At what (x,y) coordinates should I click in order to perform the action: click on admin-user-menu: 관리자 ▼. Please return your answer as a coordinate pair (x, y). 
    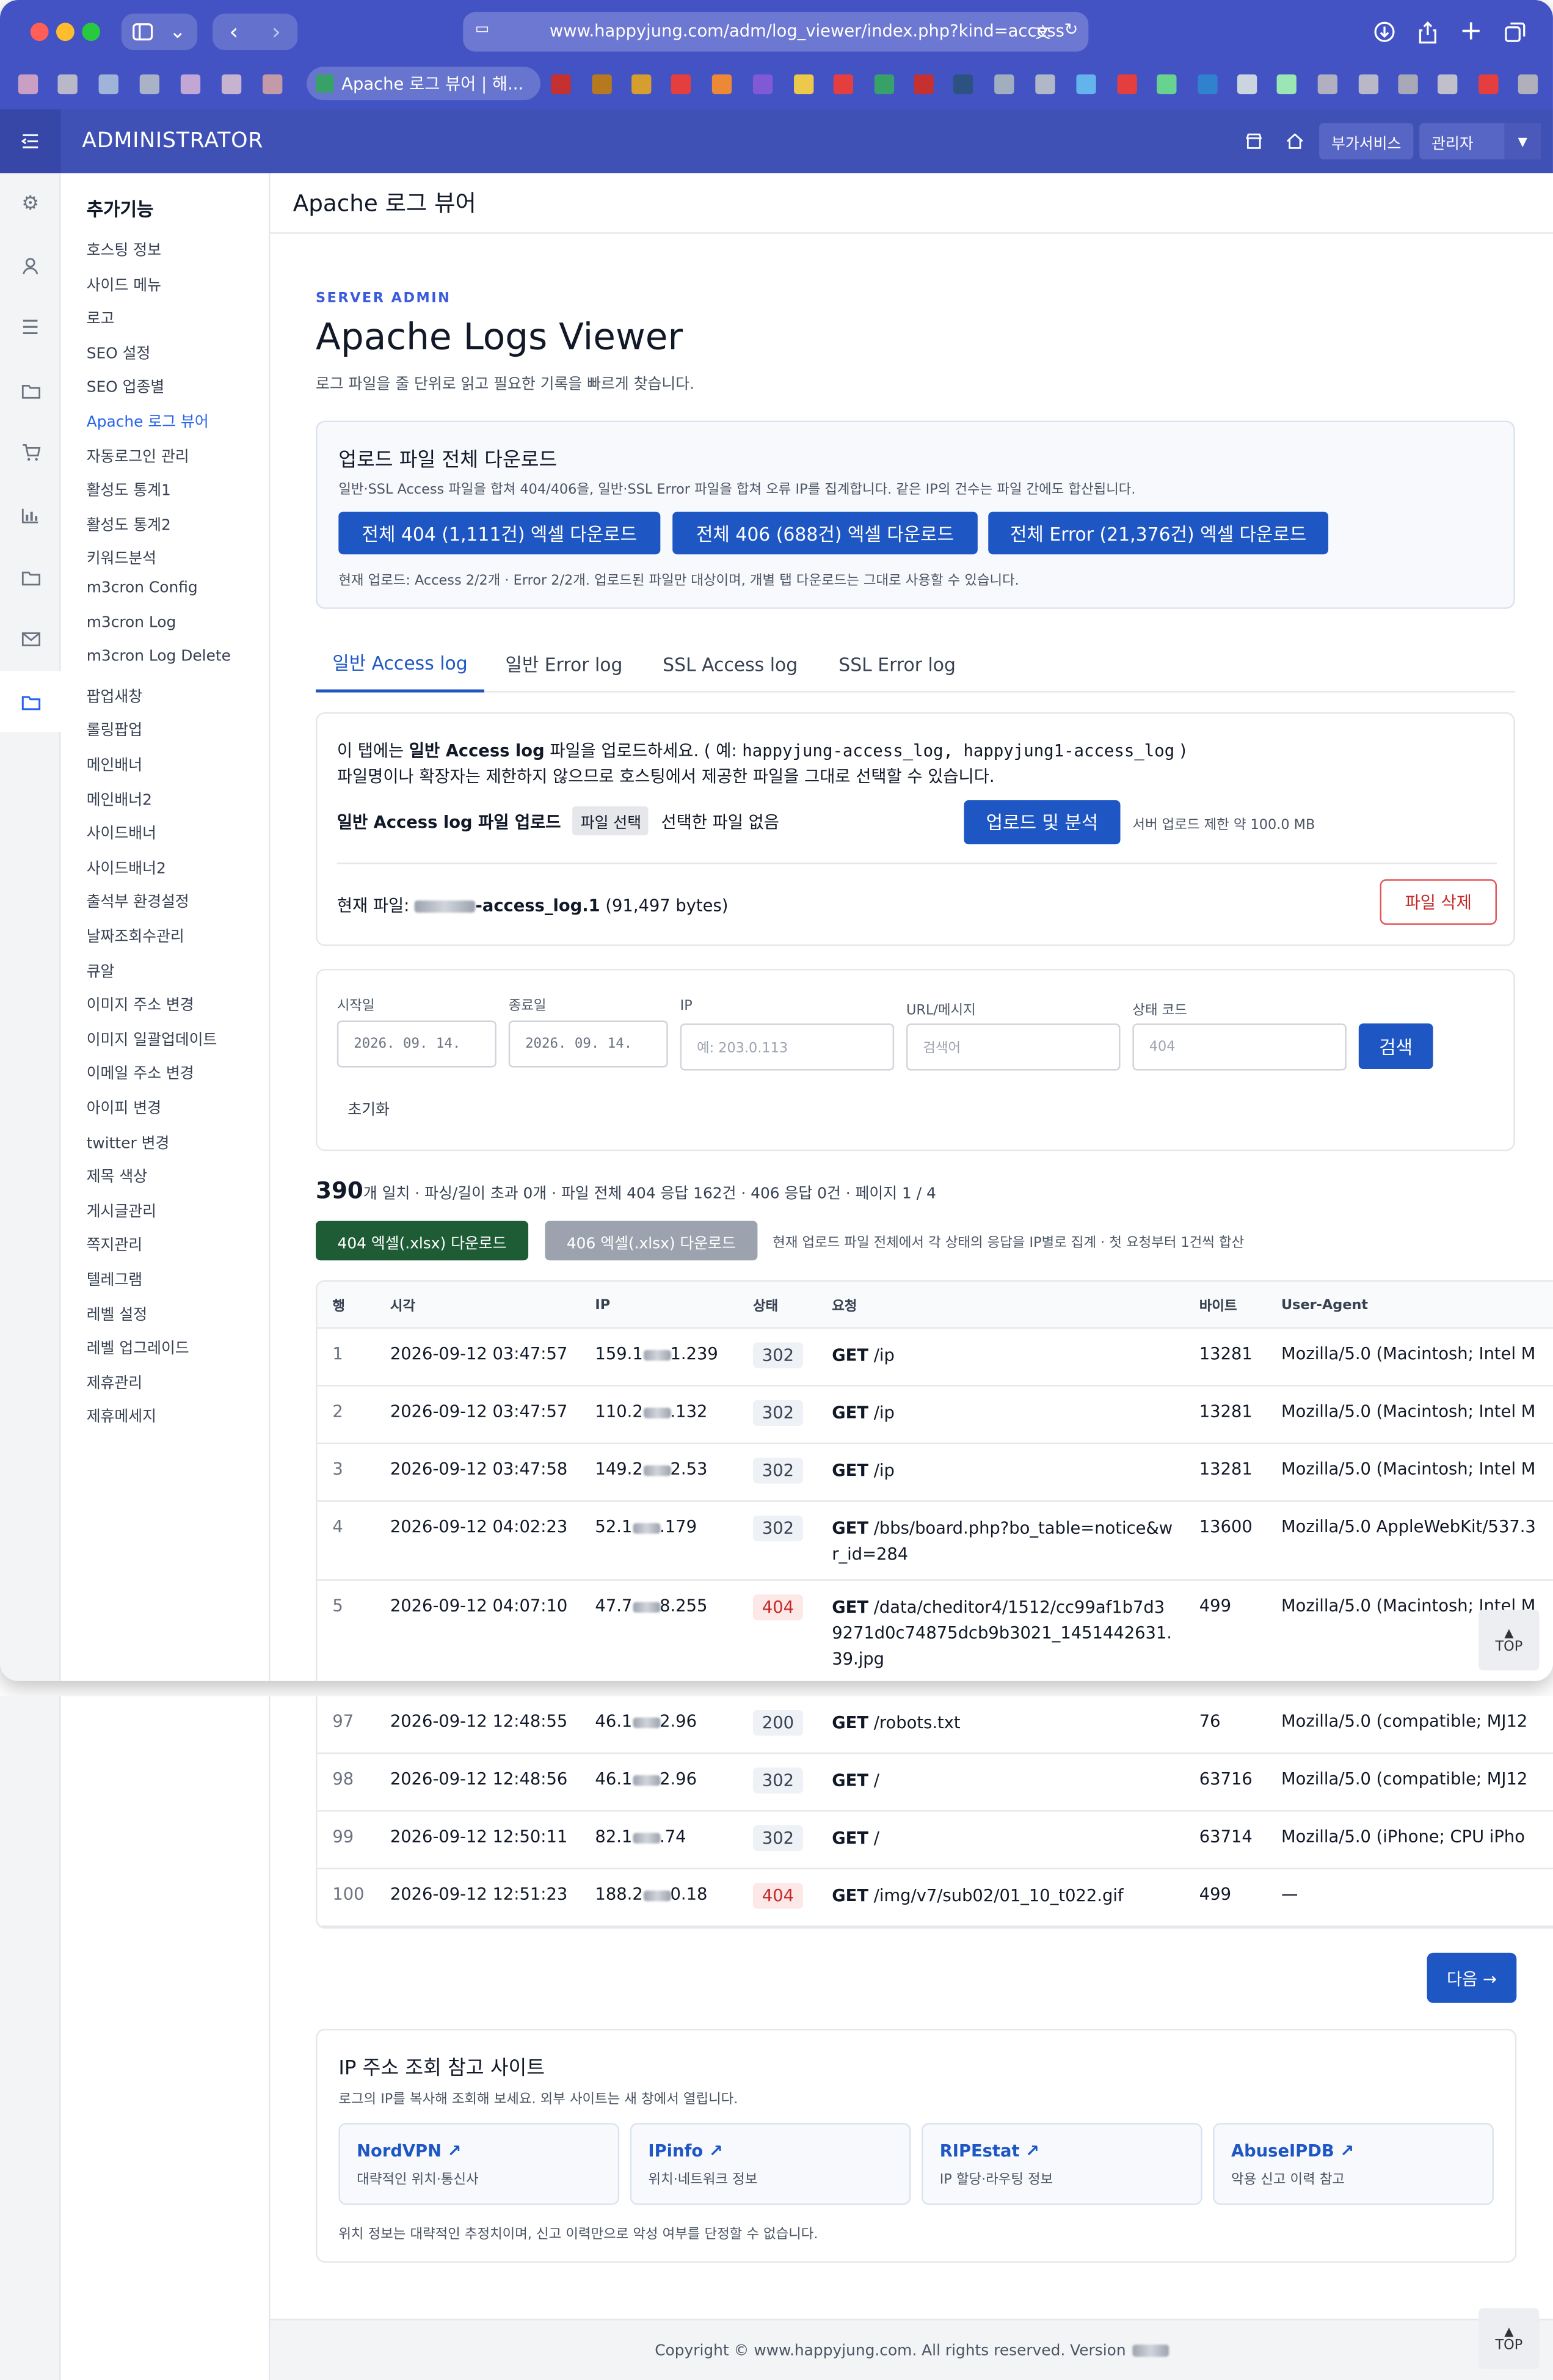
    Looking at the image, I should click on (1480, 141).